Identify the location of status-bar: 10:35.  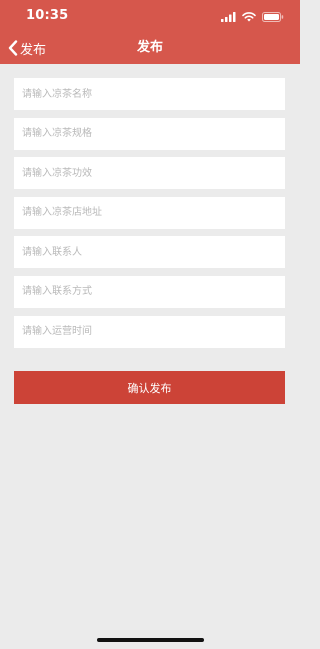
(150, 16).